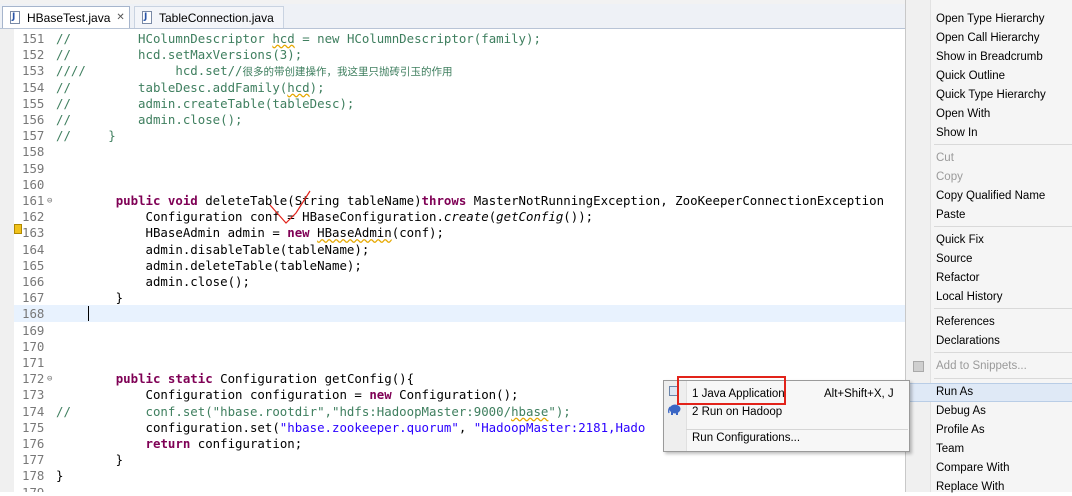 The height and width of the screenshot is (496, 1072). I want to click on menu-item-source: Source, so click(954, 259).